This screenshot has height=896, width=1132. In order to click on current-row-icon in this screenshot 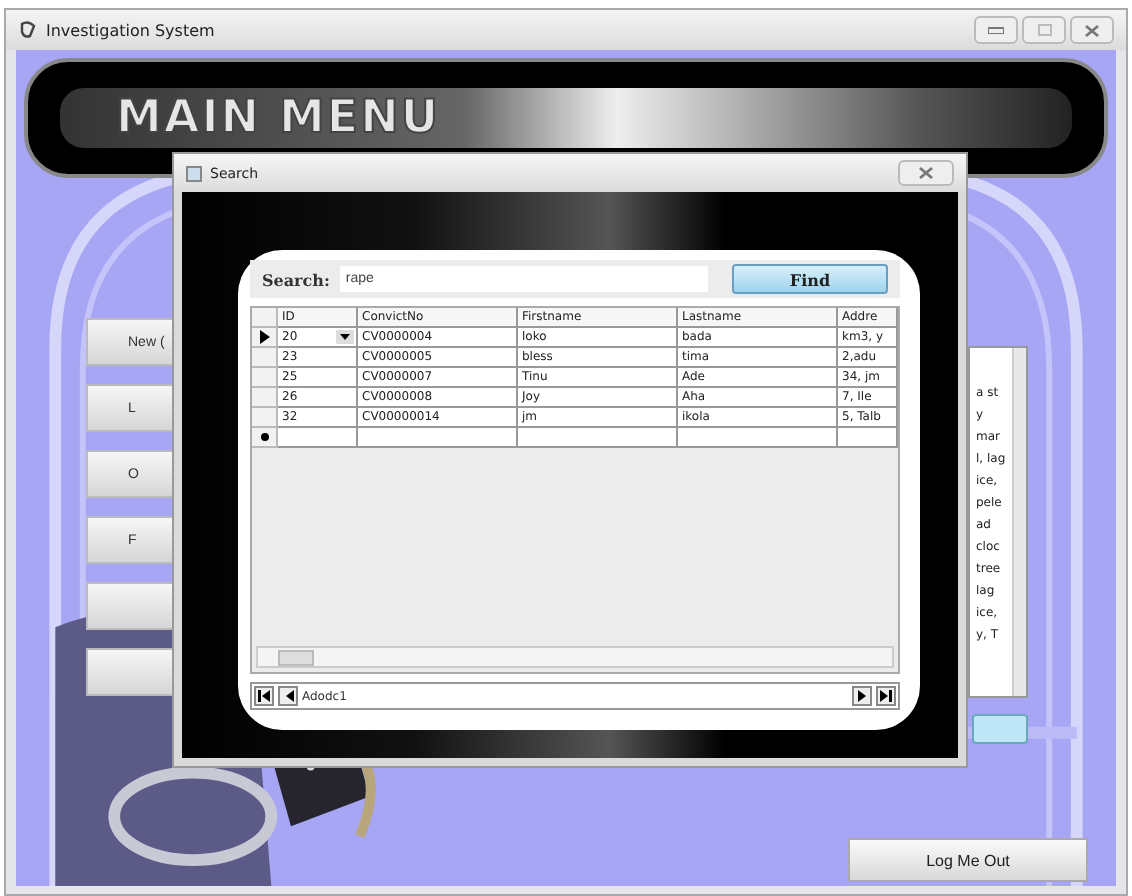, I will do `click(264, 337)`.